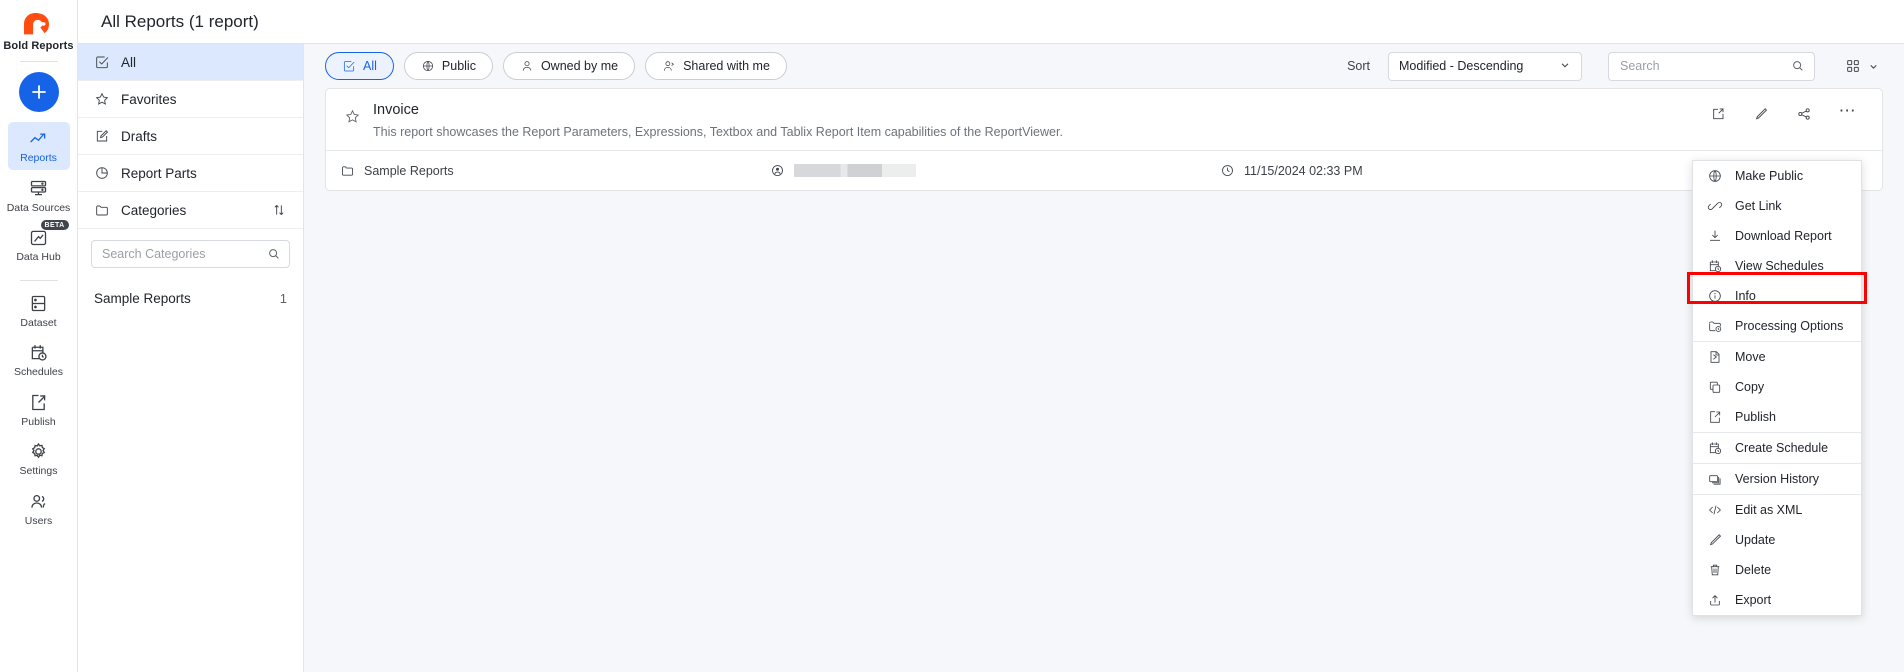 The image size is (1904, 672). Describe the element at coordinates (1848, 110) in the screenshot. I see `more-horizontal-icon: ⋯` at that location.